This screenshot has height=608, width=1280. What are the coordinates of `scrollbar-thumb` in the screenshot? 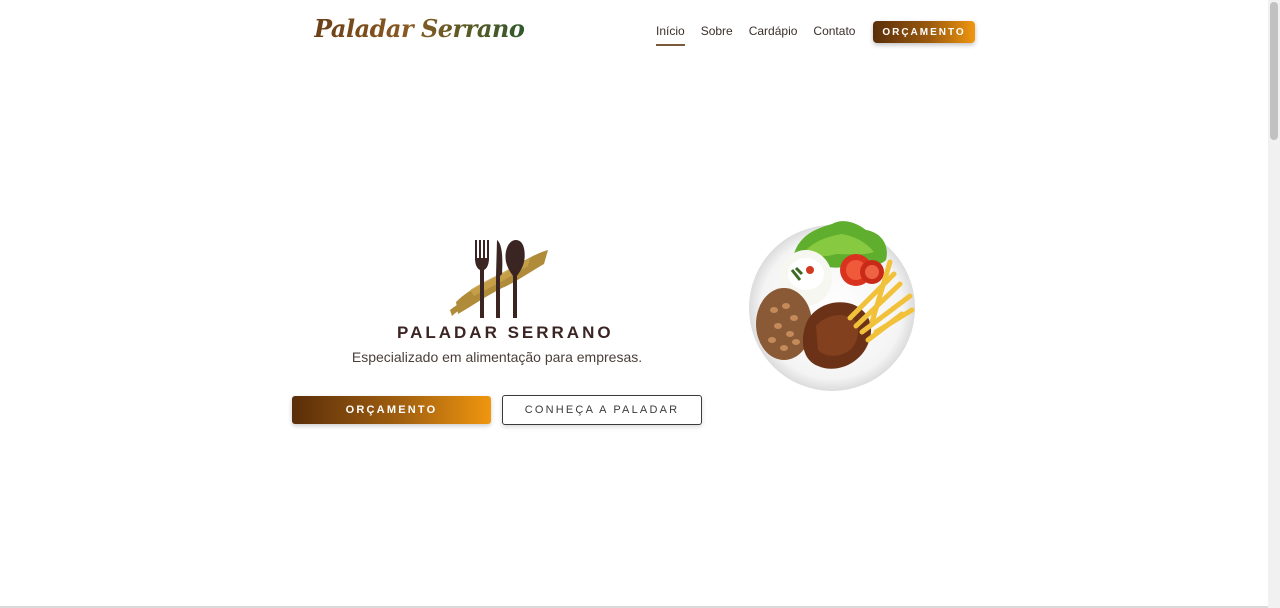 It's located at (1274, 71).